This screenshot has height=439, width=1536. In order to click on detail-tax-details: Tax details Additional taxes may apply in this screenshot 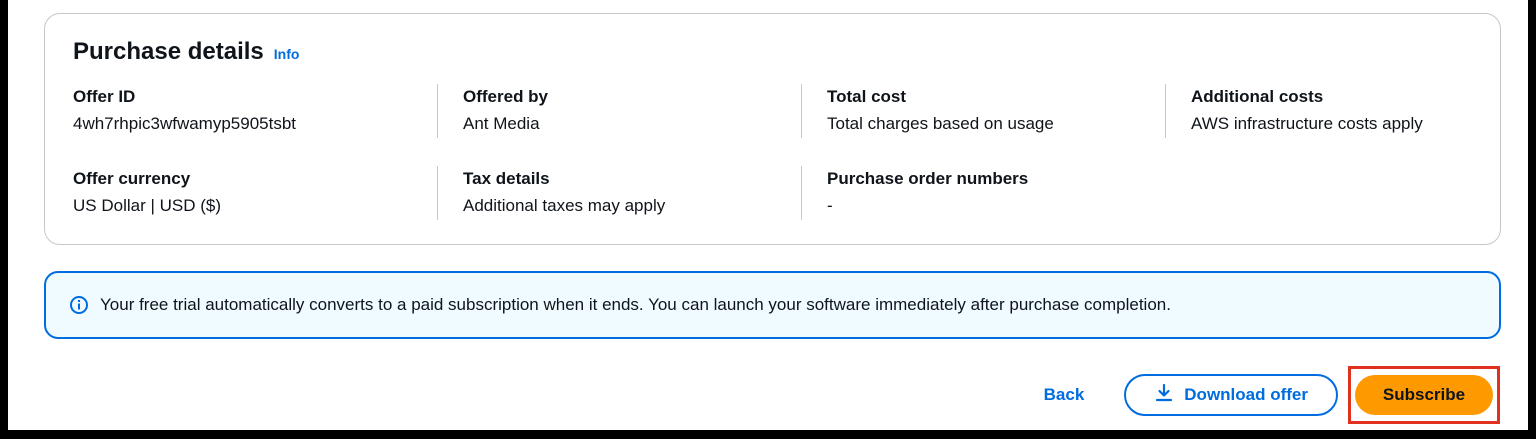, I will do `click(619, 193)`.